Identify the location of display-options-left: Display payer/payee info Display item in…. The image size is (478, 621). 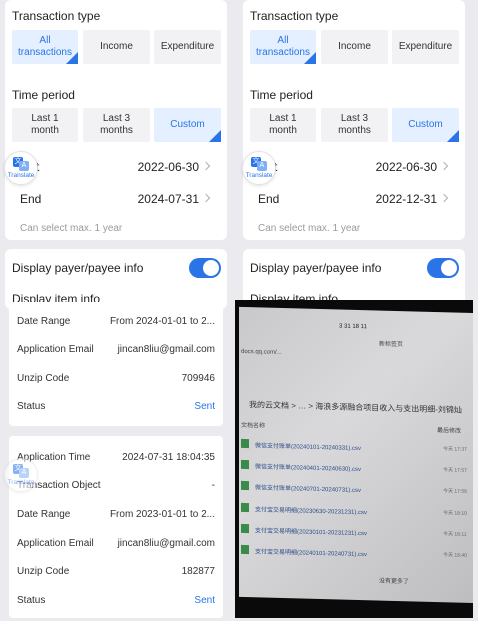
(116, 279).